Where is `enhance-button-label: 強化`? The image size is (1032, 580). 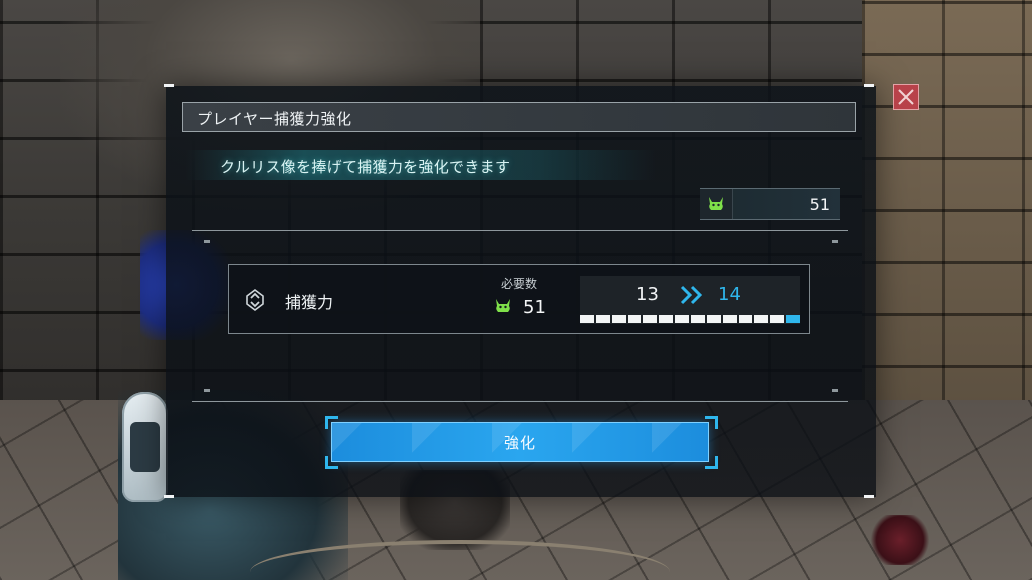 enhance-button-label: 強化 is located at coordinates (519, 442).